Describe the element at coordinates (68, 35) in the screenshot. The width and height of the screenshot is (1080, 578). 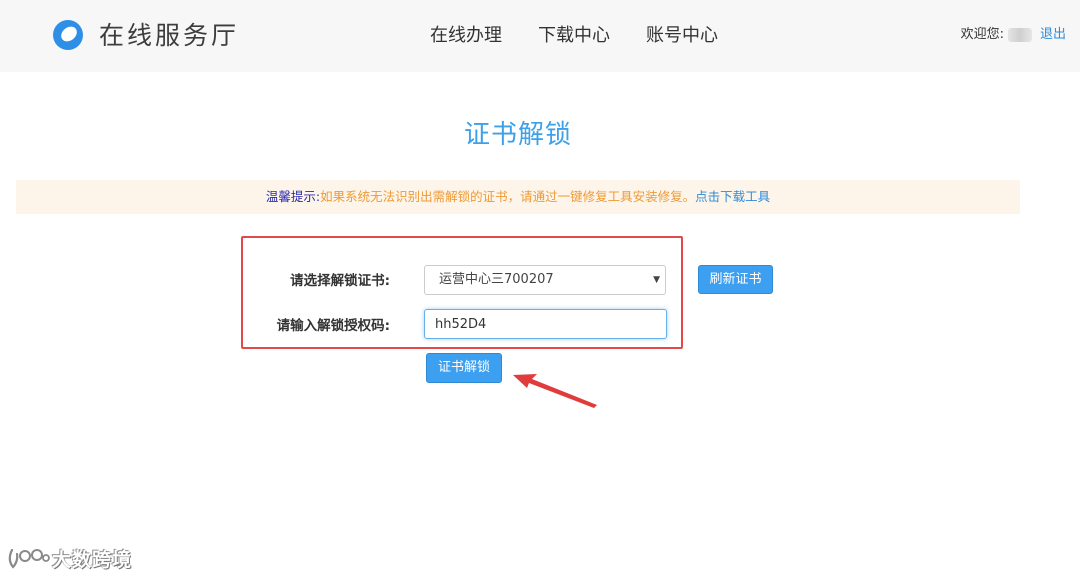
I see `brand-logo-icon` at that location.